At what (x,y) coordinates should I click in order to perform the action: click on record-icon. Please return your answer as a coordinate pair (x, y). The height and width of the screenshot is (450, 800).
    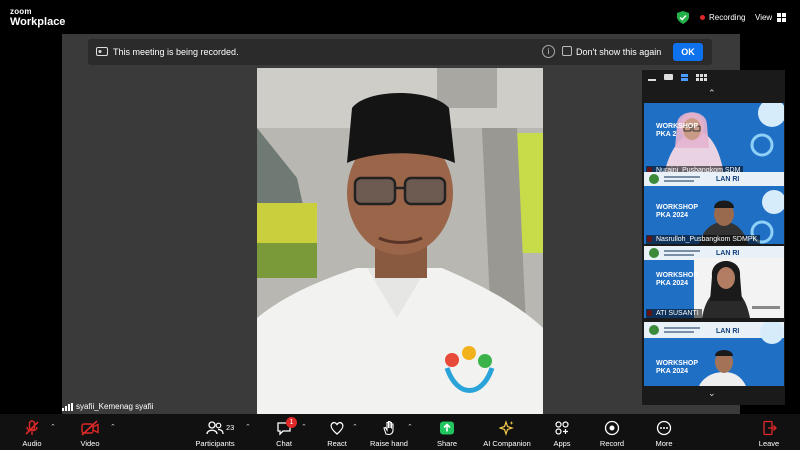
    Looking at the image, I should click on (612, 428).